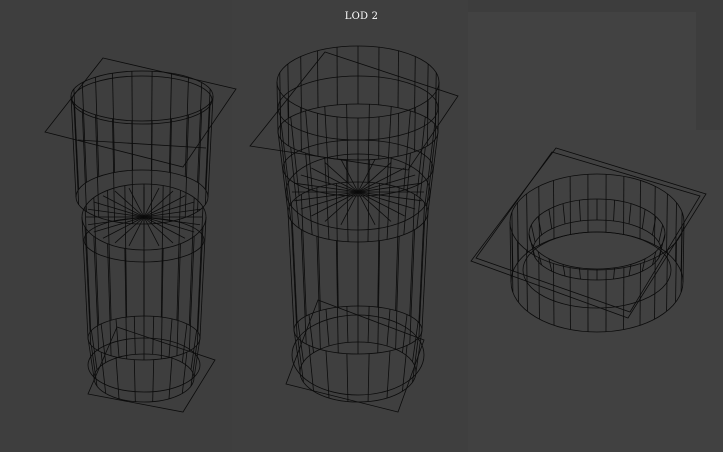 This screenshot has height=452, width=723. Describe the element at coordinates (142, 144) in the screenshot. I see `wire-edge` at that location.